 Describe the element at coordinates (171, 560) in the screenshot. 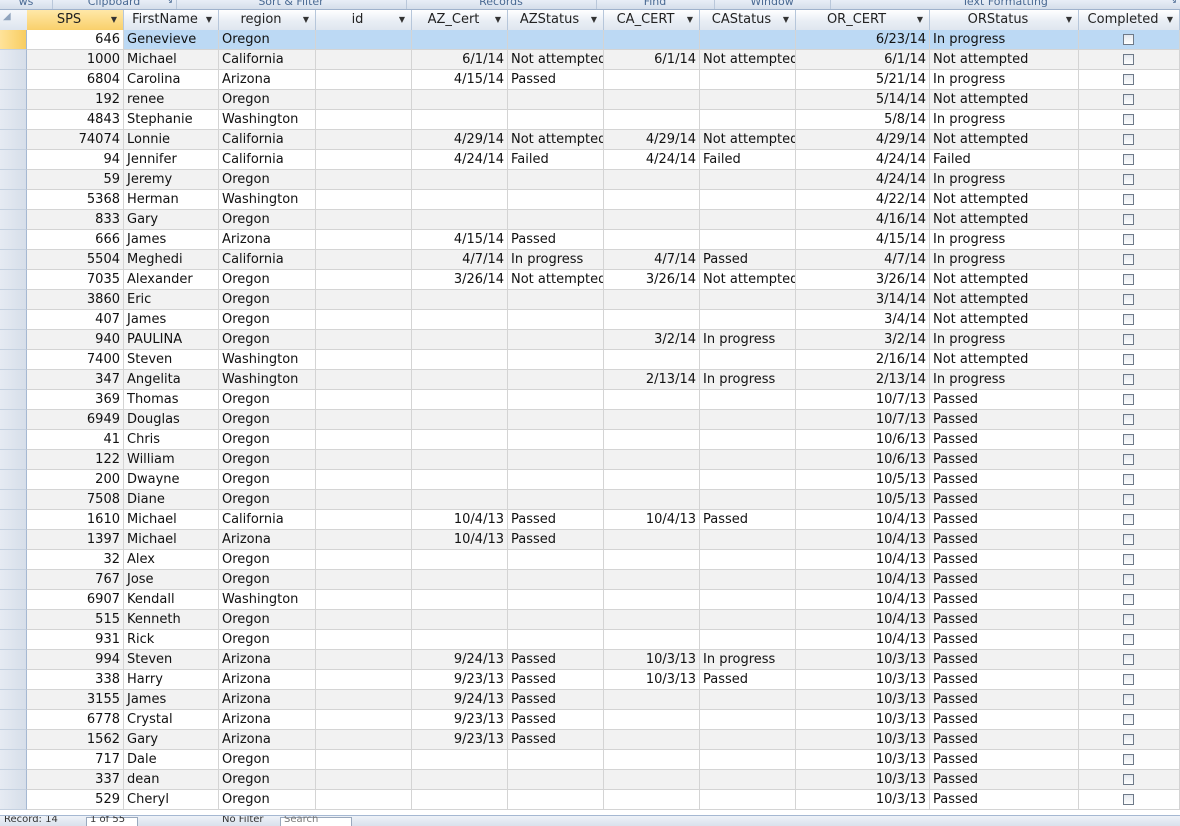

I see `cell-firstname: Alex` at that location.